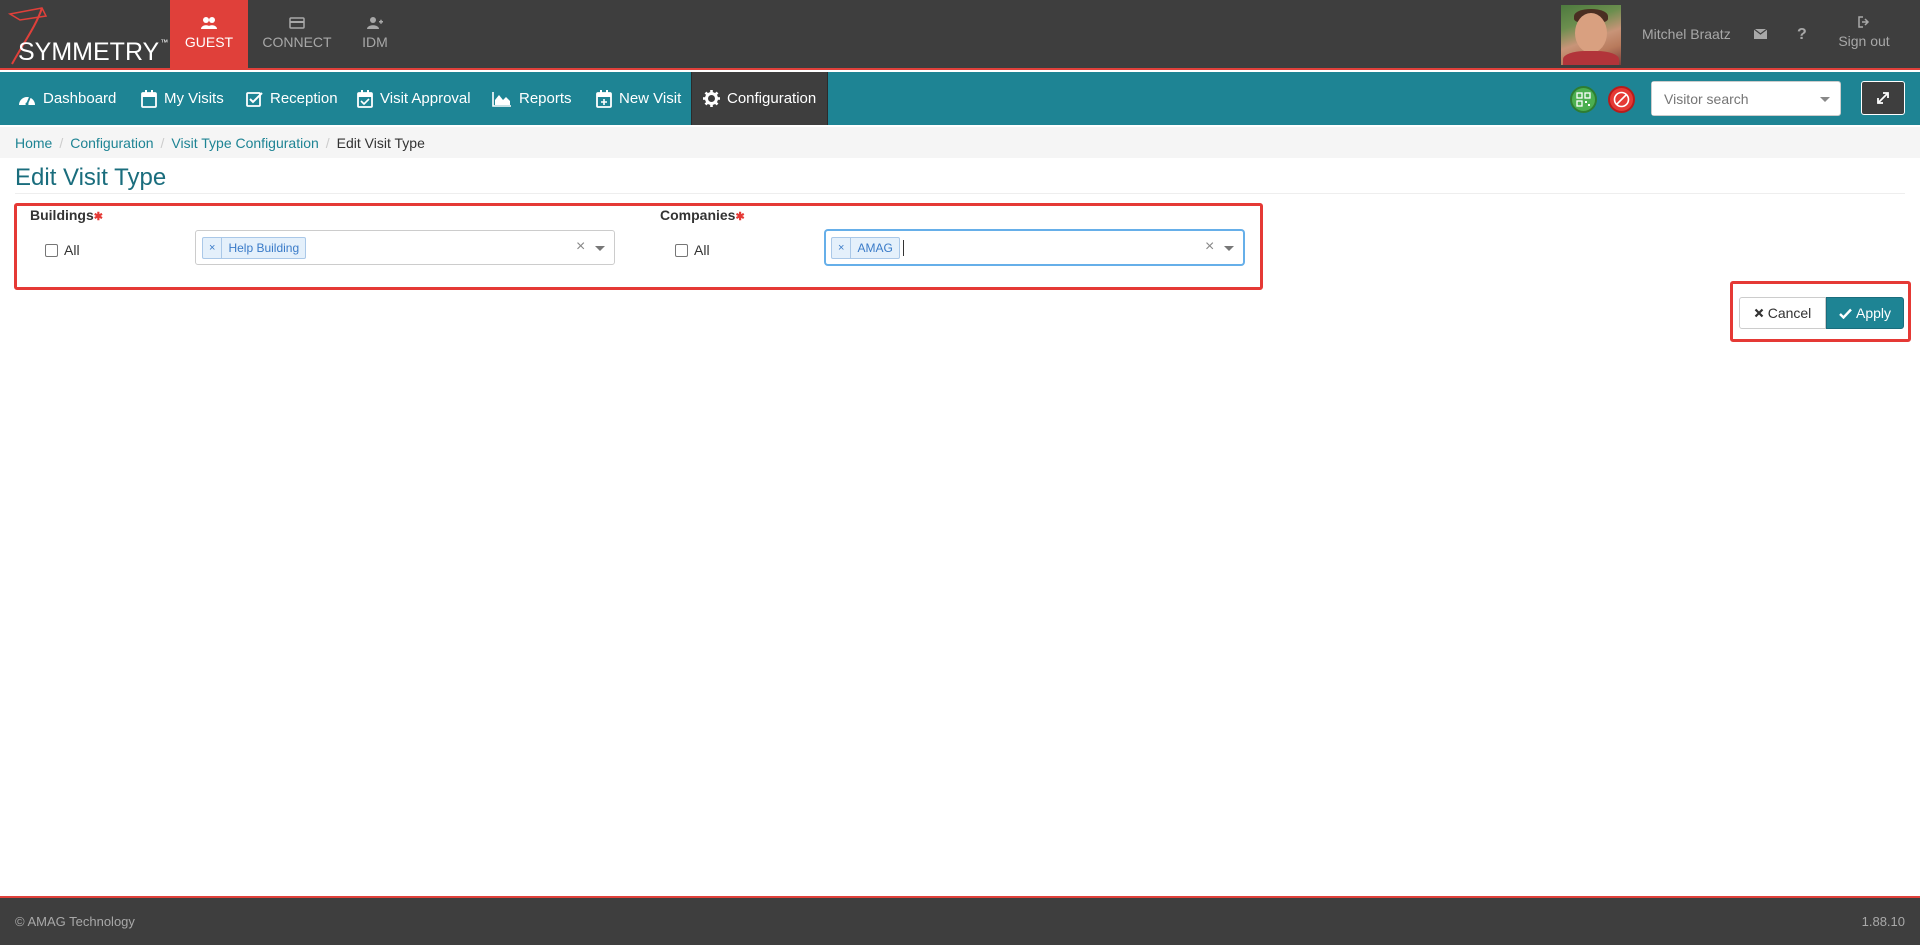 The image size is (1920, 945). I want to click on calendar-check-icon, so click(365, 98).